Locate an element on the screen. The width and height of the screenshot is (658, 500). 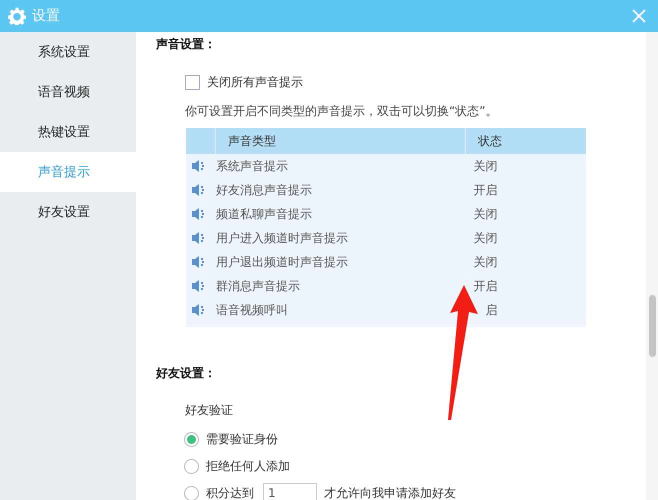
table-cell-text: 系统声音提示 is located at coordinates (252, 166).